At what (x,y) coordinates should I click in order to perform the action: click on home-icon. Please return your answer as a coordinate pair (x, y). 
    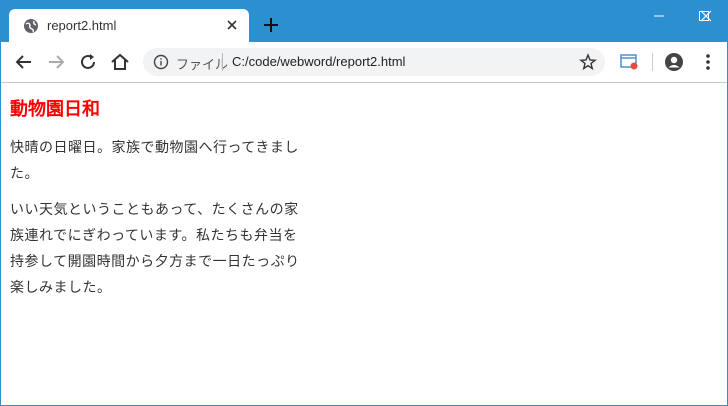
    Looking at the image, I should click on (120, 62).